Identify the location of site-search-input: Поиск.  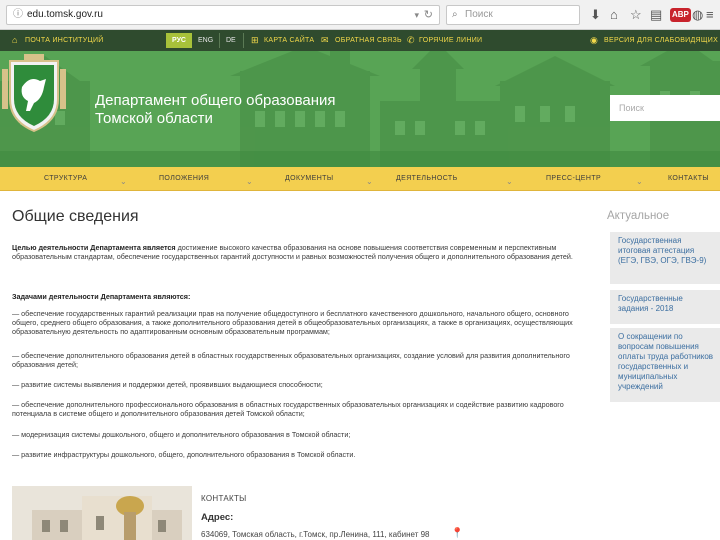
(665, 108).